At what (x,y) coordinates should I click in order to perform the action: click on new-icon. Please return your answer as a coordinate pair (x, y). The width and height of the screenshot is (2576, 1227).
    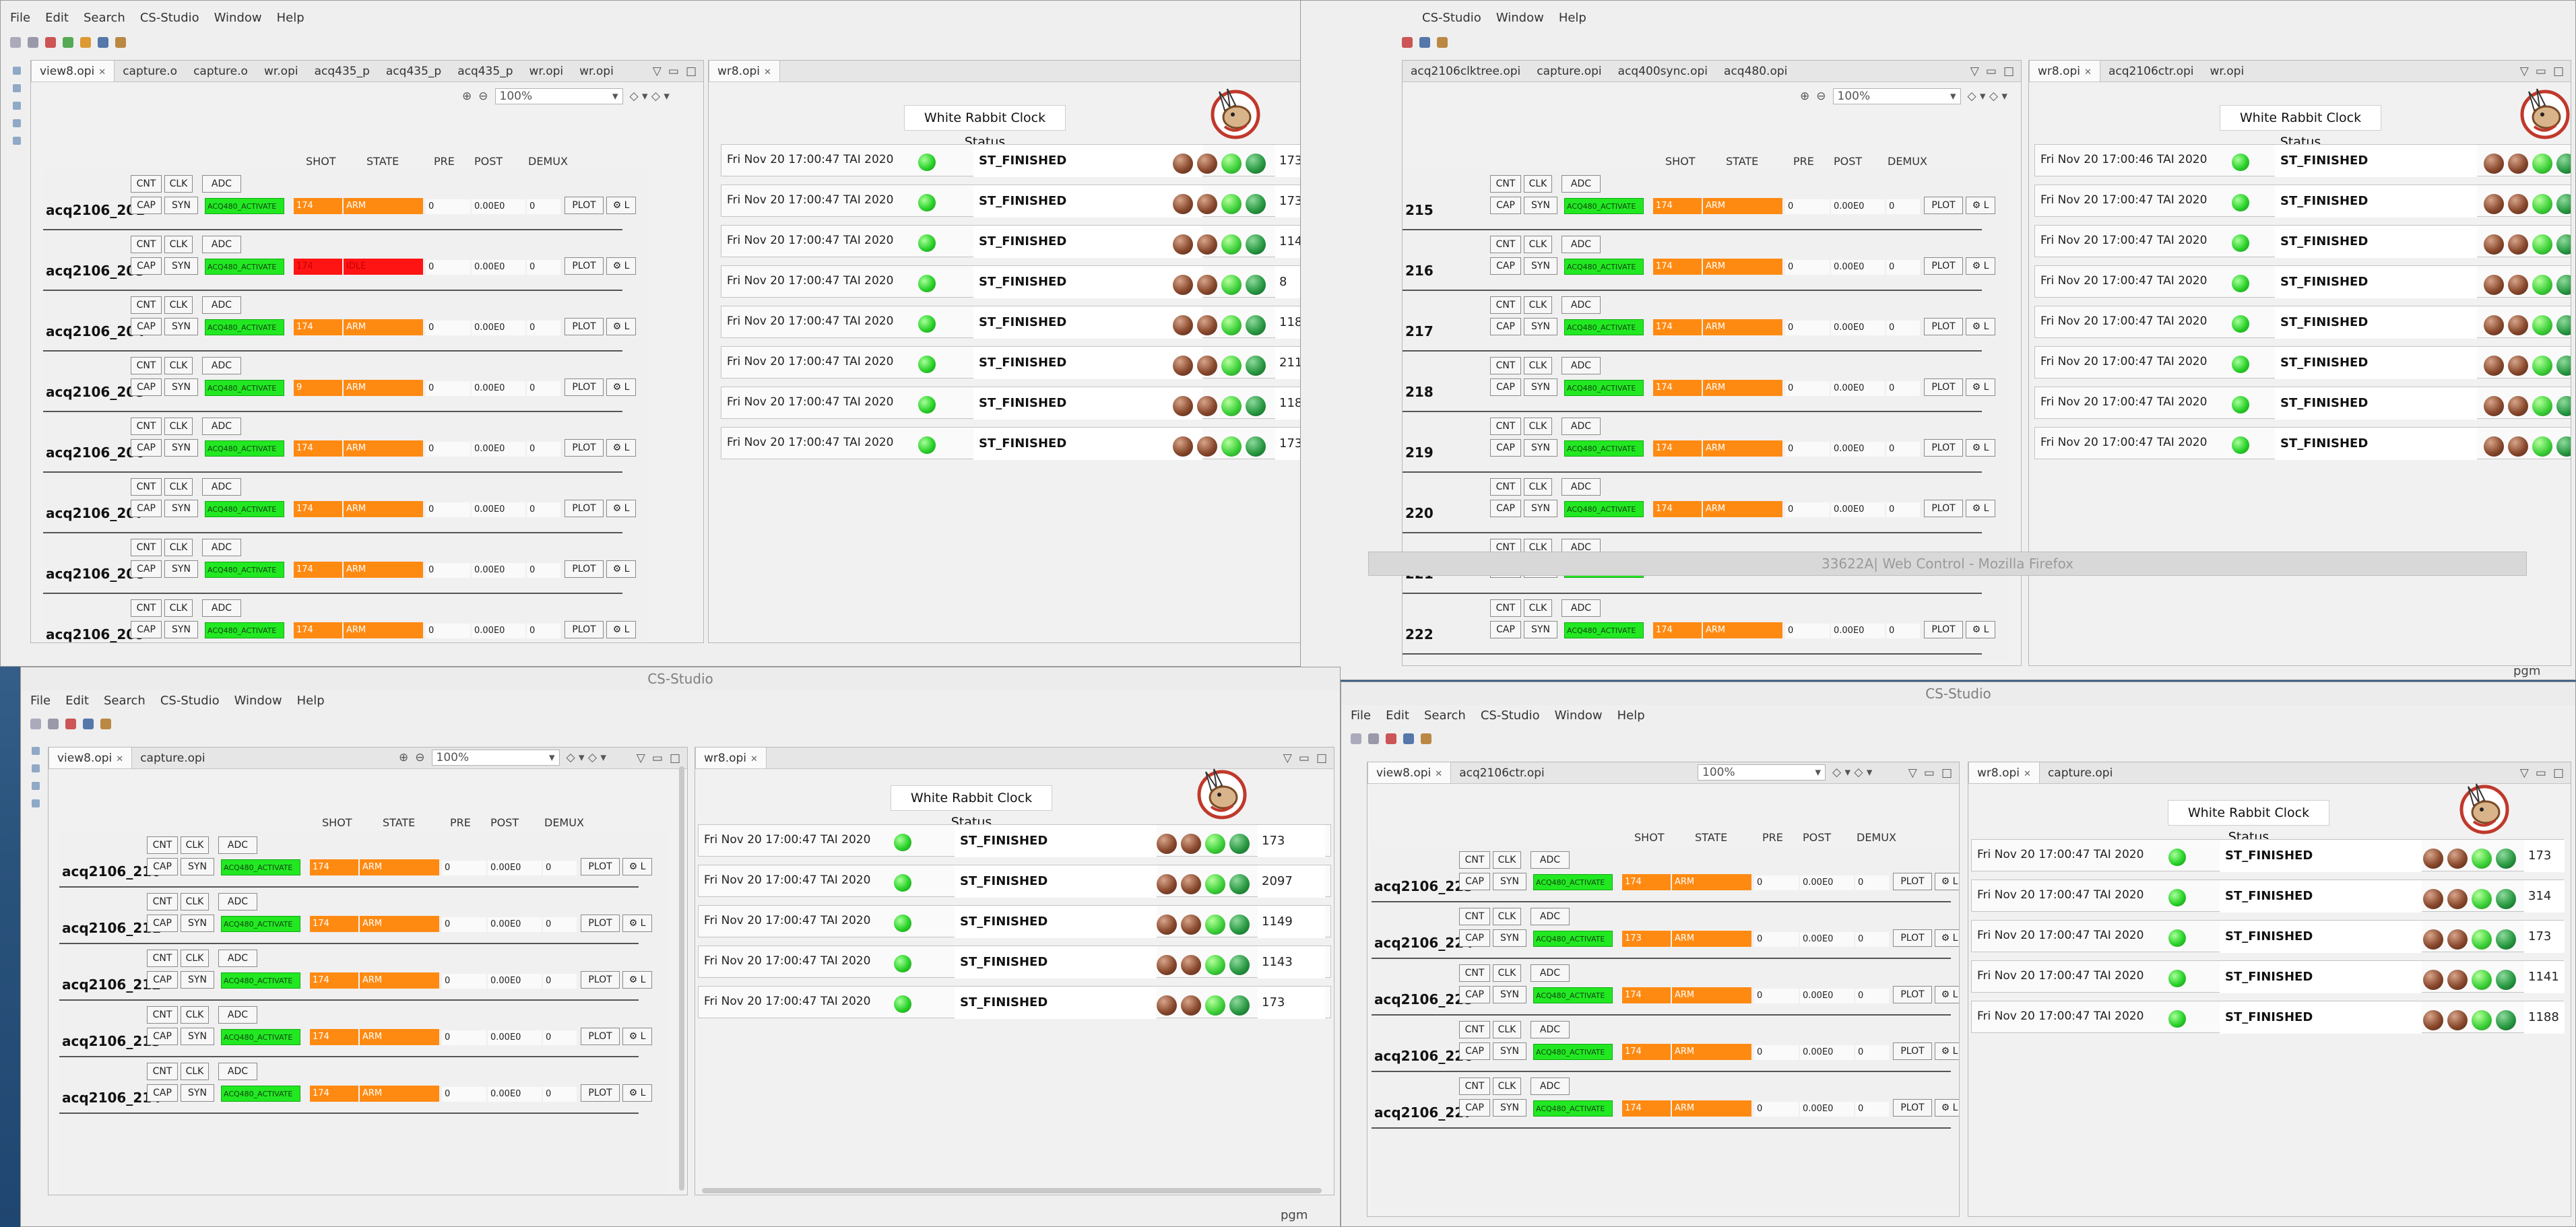
    Looking at the image, I should click on (1356, 738).